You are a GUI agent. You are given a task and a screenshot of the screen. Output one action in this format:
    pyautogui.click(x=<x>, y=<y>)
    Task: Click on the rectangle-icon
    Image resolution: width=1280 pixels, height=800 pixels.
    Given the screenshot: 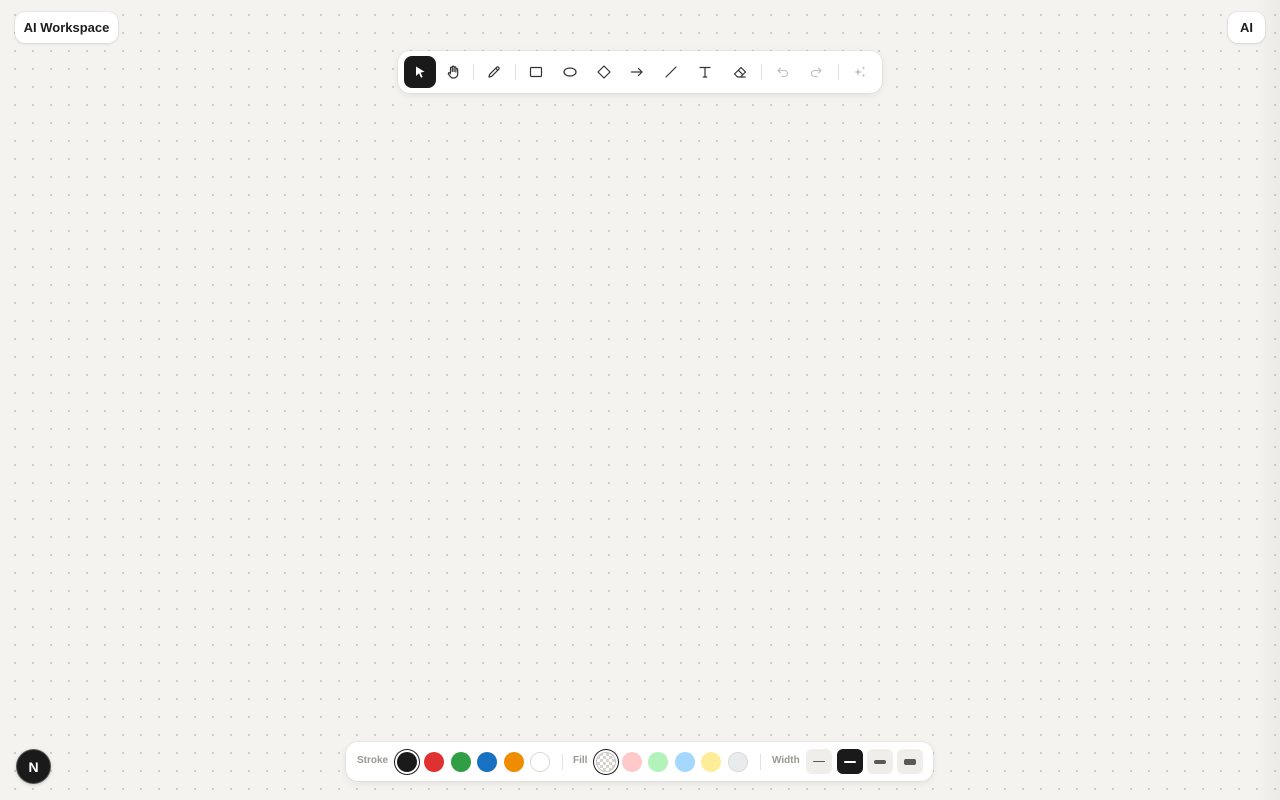 What is the action you would take?
    pyautogui.click(x=536, y=72)
    